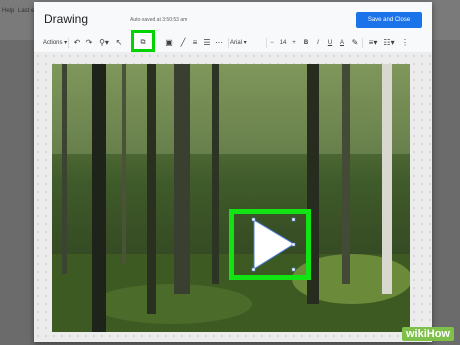 This screenshot has width=460, height=345. I want to click on dialog-title: Drawing, so click(66, 19).